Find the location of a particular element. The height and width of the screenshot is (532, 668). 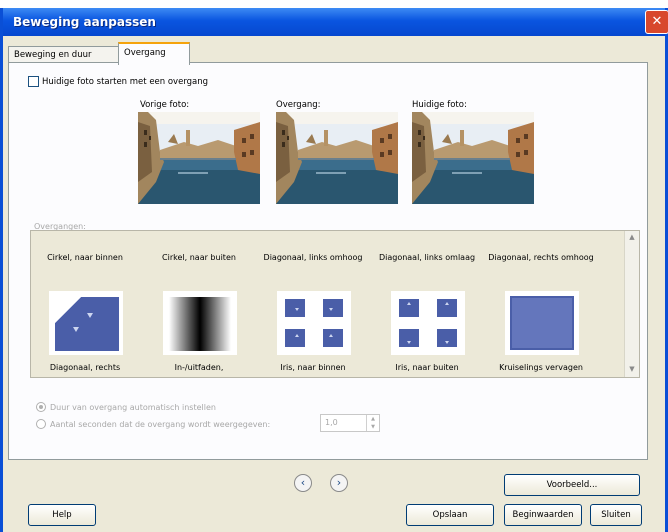

iris-in-thumbnail is located at coordinates (314, 323).